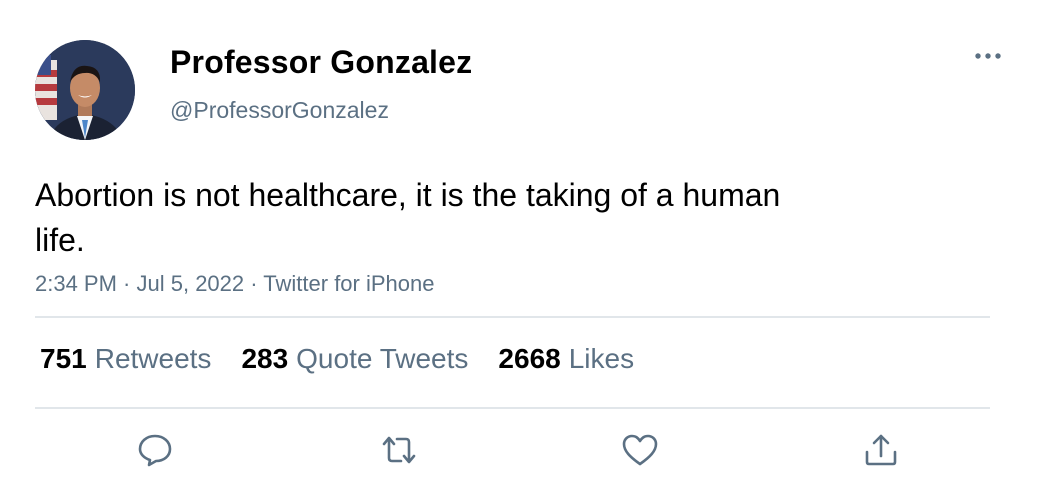 The image size is (1050, 480). I want to click on tweet-source: Twitter for iPhone, so click(348, 283).